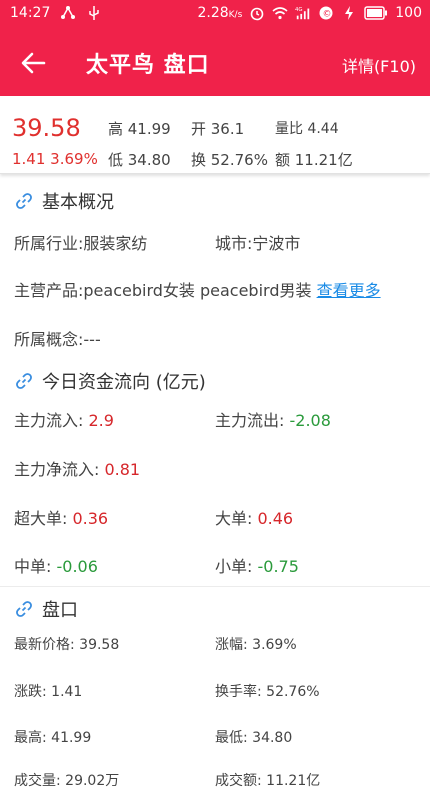 The height and width of the screenshot is (800, 430). What do you see at coordinates (252, 420) in the screenshot?
I see `main-outflow-label: 主力流出:` at bounding box center [252, 420].